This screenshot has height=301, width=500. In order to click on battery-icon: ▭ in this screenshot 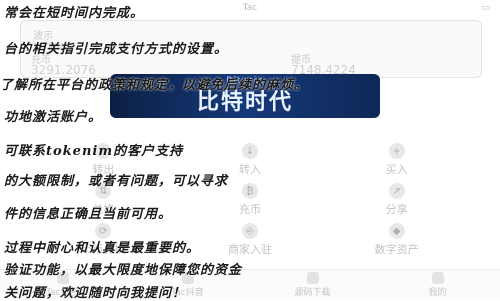, I will do `click(485, 8)`.